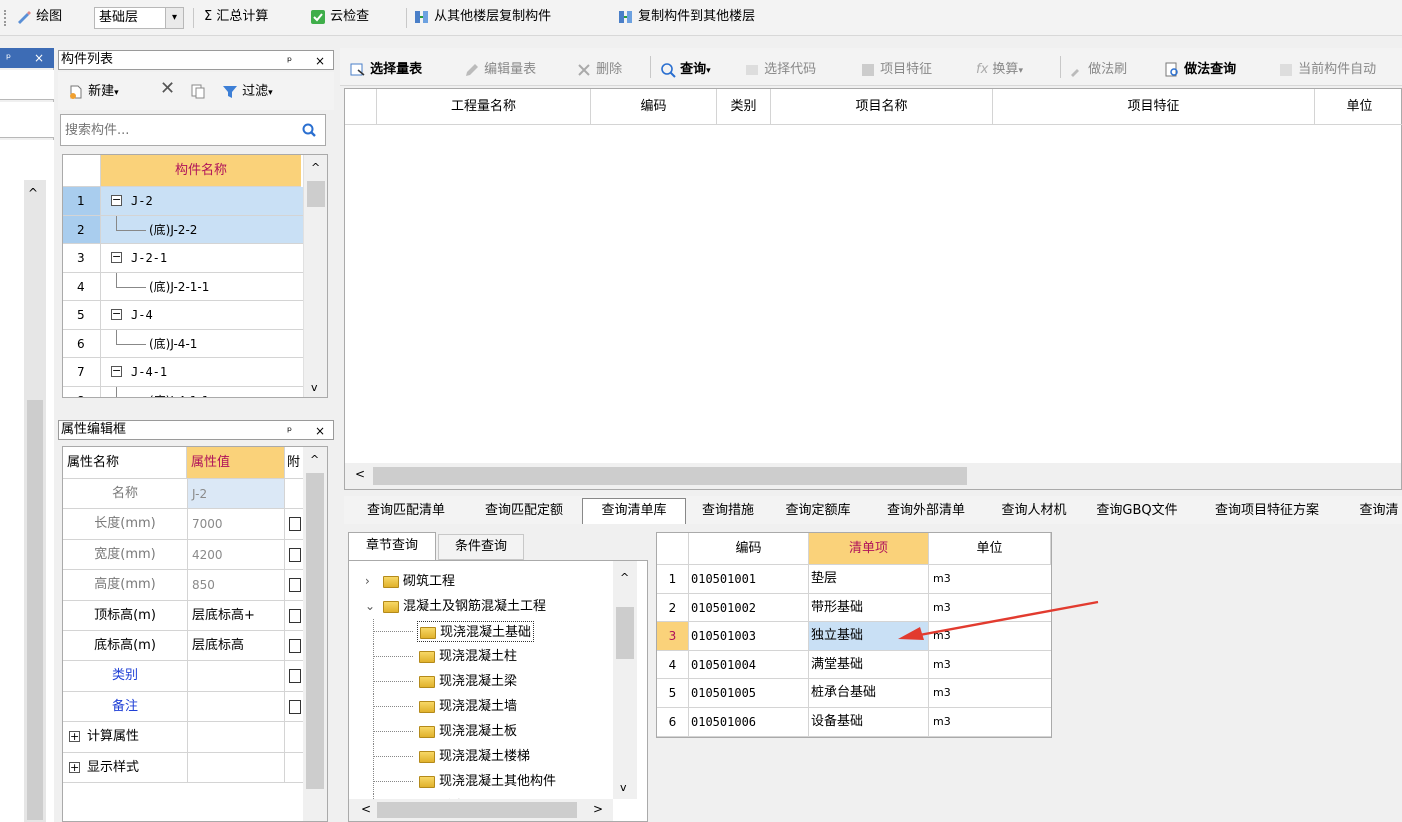  Describe the element at coordinates (93, 90) in the screenshot. I see `new-component-button: 新建▾` at that location.